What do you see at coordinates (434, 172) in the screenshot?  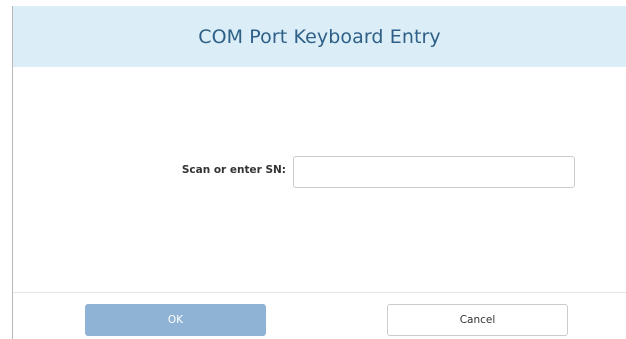 I see `serial-number-input` at bounding box center [434, 172].